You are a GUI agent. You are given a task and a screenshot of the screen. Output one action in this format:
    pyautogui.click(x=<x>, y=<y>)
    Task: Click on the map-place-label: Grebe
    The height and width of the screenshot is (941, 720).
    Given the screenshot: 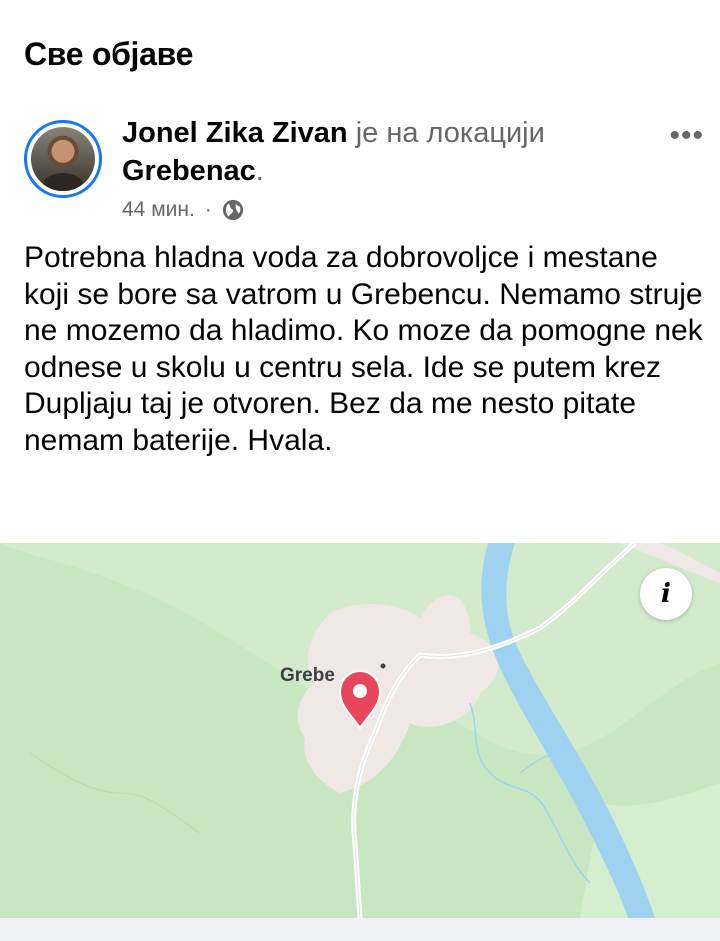 What is the action you would take?
    pyautogui.click(x=307, y=675)
    